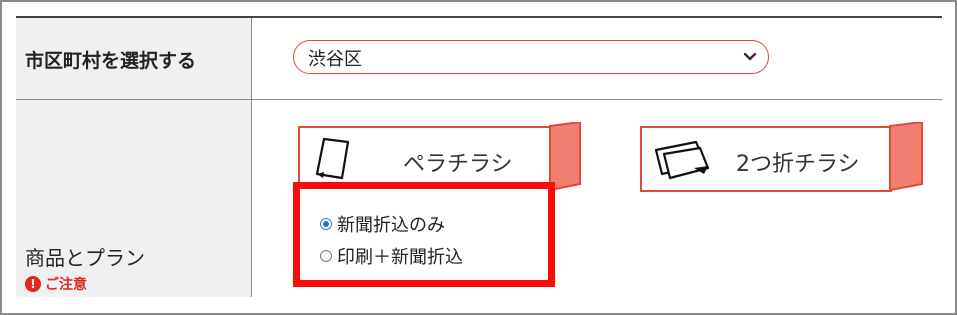 This screenshot has width=957, height=315. Describe the element at coordinates (391, 225) in the screenshot. I see `plan-option-label: 新聞折込のみ` at that location.